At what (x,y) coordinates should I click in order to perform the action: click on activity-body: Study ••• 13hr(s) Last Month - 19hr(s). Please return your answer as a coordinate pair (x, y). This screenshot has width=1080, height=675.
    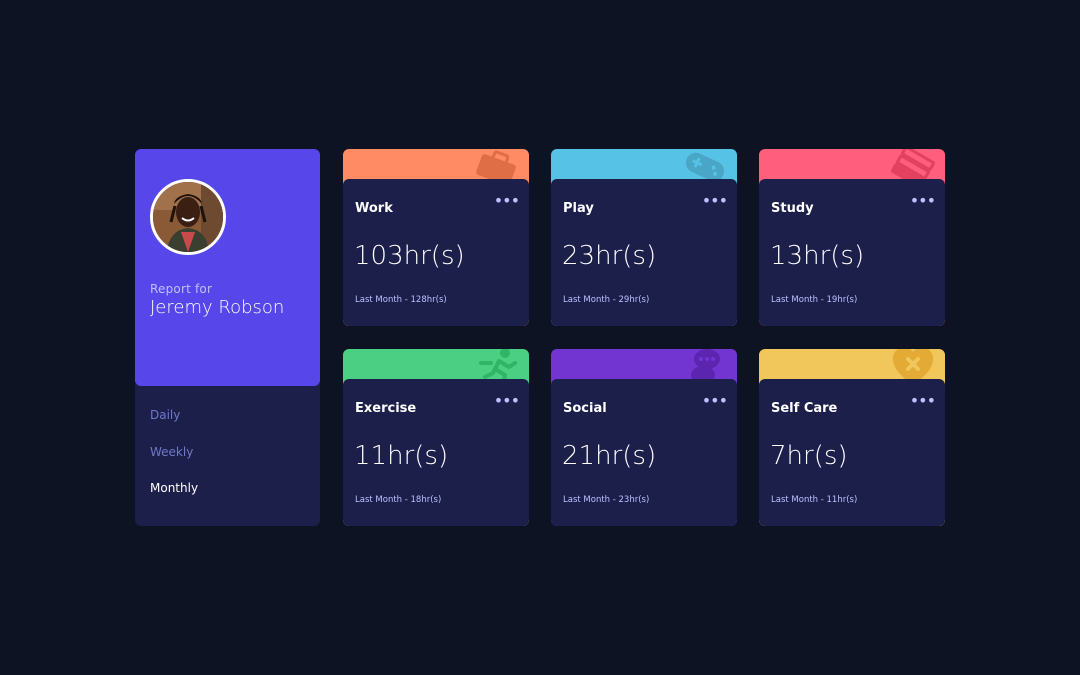
    Looking at the image, I should click on (852, 252).